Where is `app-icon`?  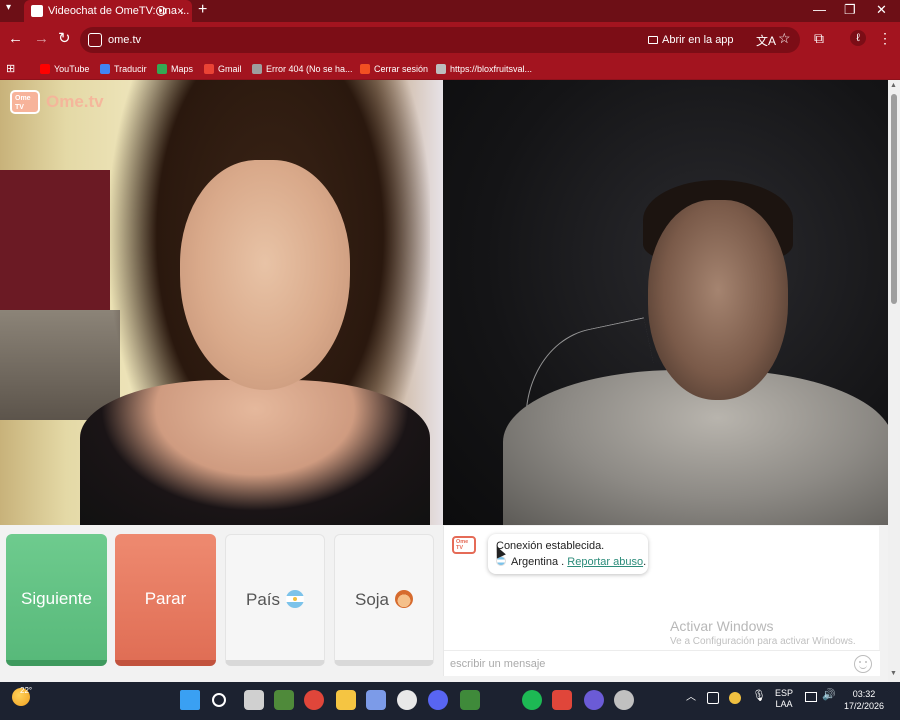
app-icon is located at coordinates (624, 700).